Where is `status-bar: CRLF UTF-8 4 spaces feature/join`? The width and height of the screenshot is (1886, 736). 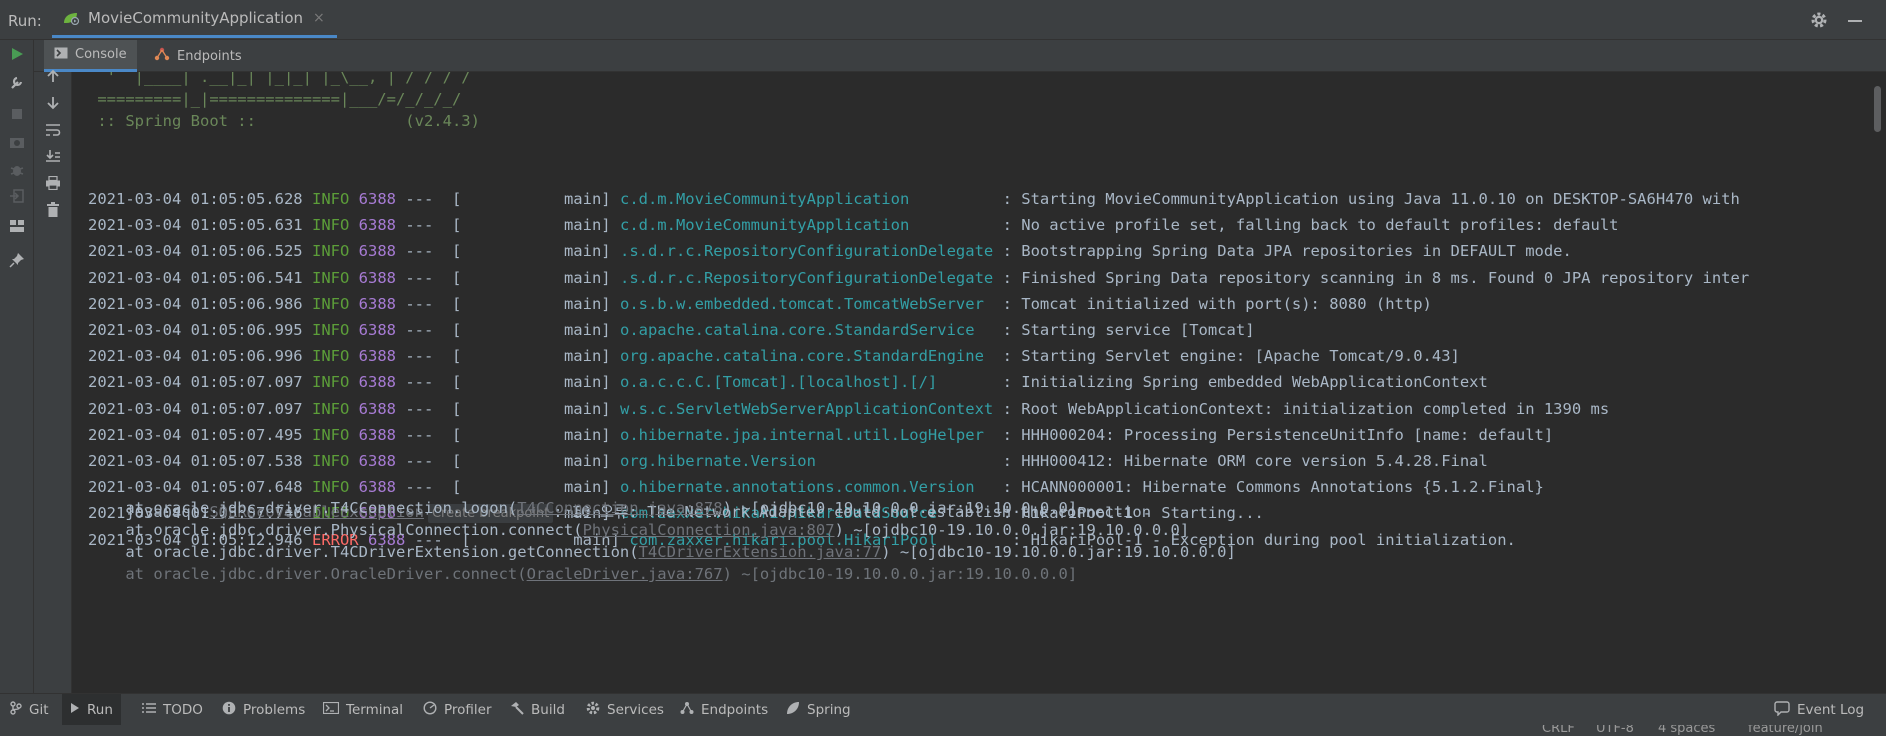
status-bar: CRLF UTF-8 4 spaces feature/join is located at coordinates (943, 730).